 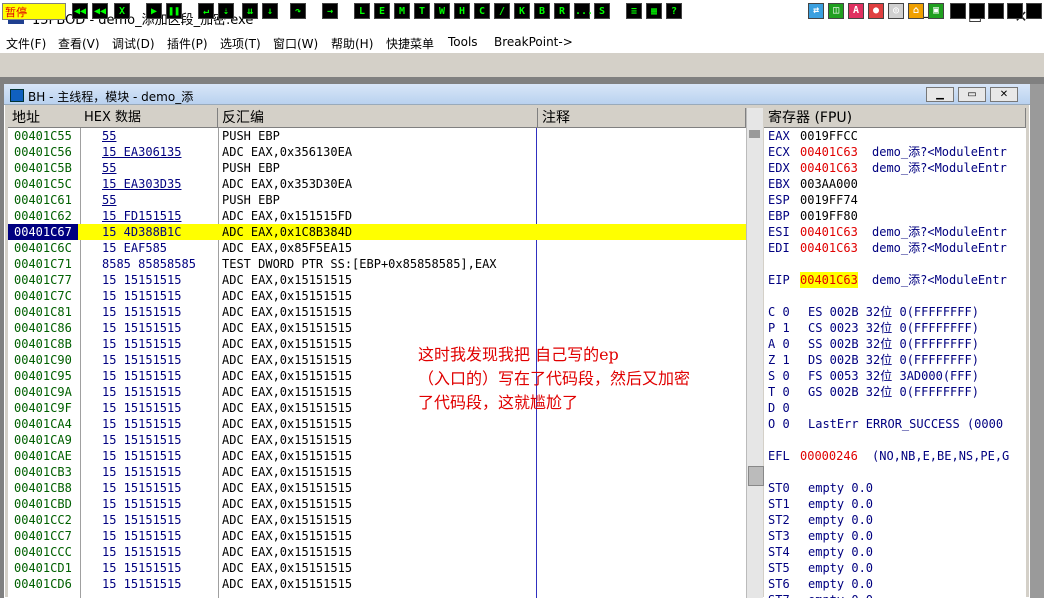 I want to click on disasm-row: 00401C77 15 15151515 ADC EAX,0x15151515, so click(x=377, y=280).